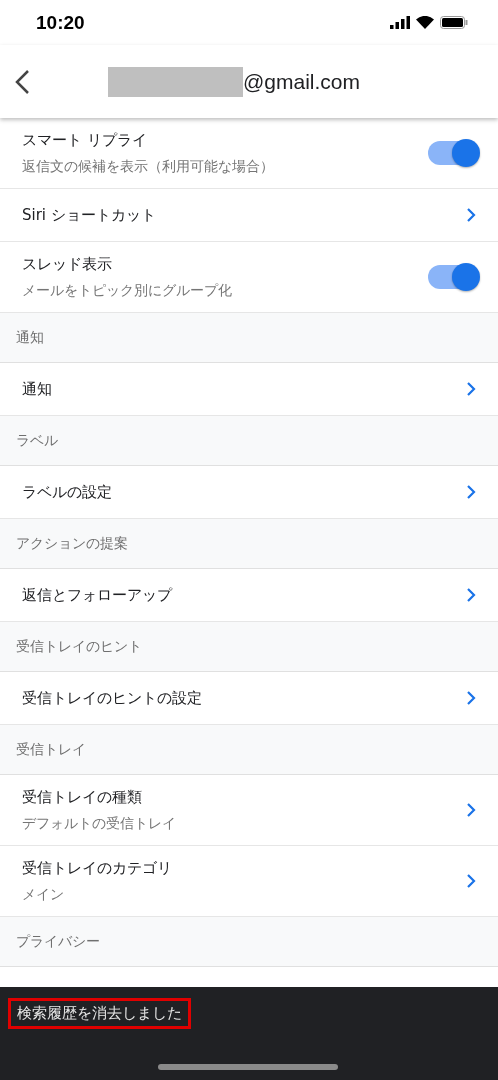 The height and width of the screenshot is (1080, 498). What do you see at coordinates (67, 264) in the screenshot?
I see `setting-label: スレッド表示` at bounding box center [67, 264].